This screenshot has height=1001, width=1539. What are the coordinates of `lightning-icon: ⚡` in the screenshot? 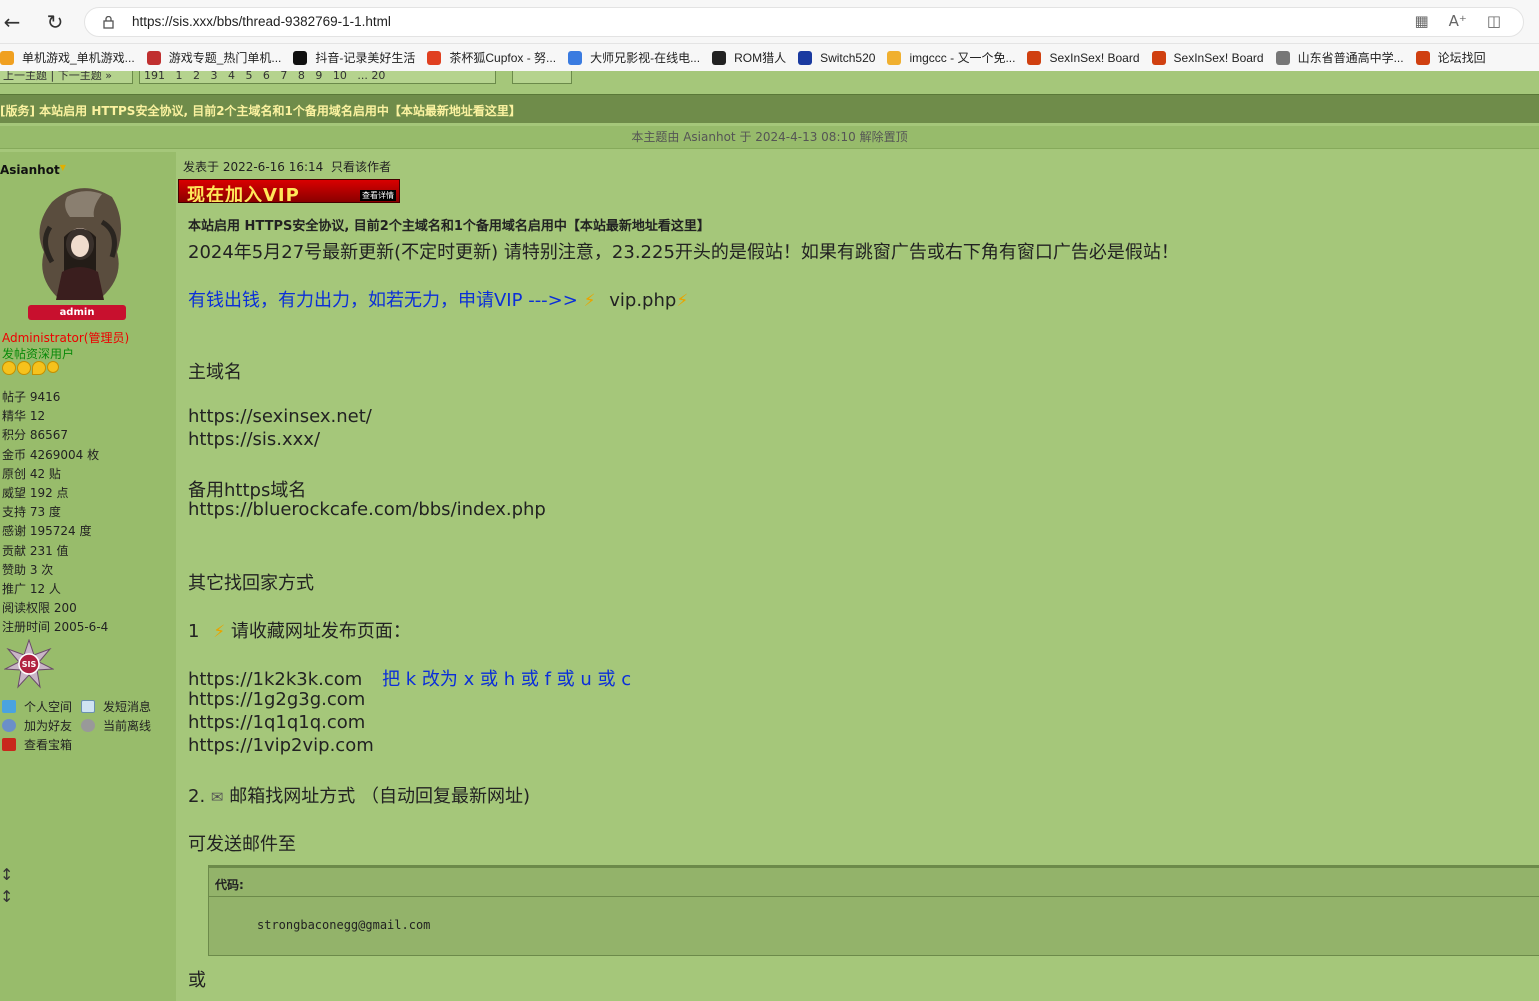 It's located at (219, 632).